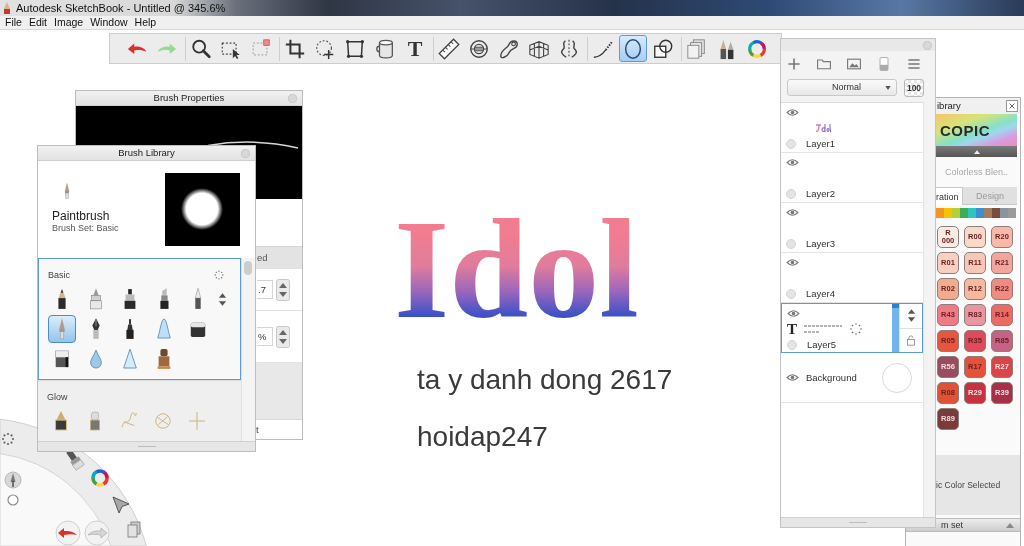  I want to click on caret-down-icon, so click(888, 87).